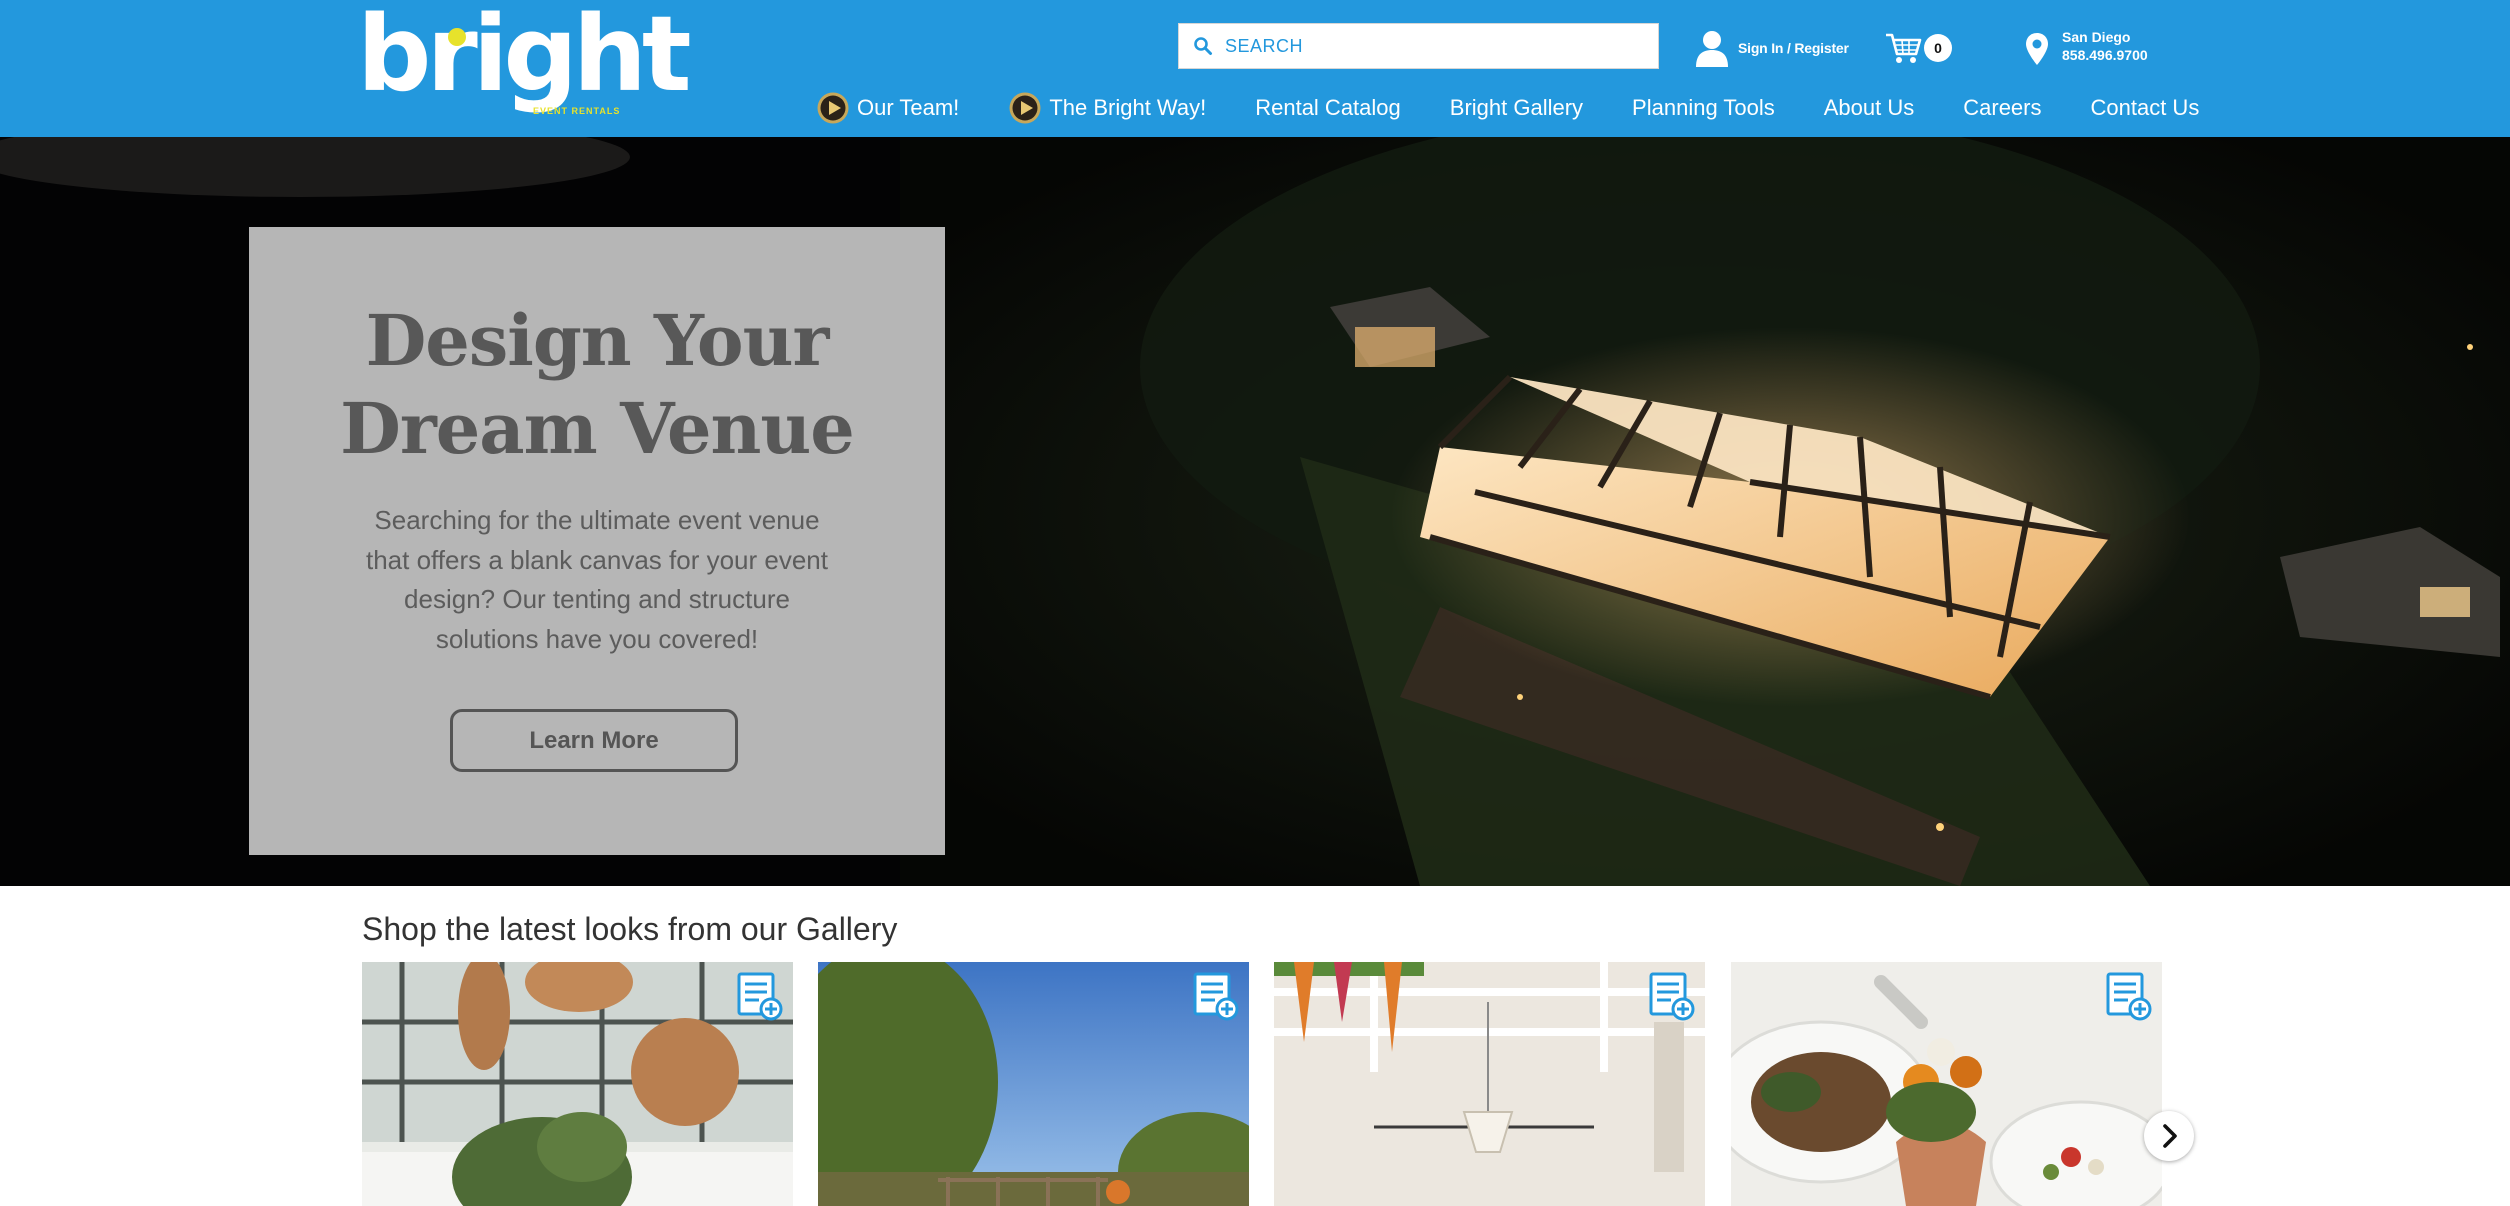  Describe the element at coordinates (594, 740) in the screenshot. I see `learn-more-button: Learn More` at that location.